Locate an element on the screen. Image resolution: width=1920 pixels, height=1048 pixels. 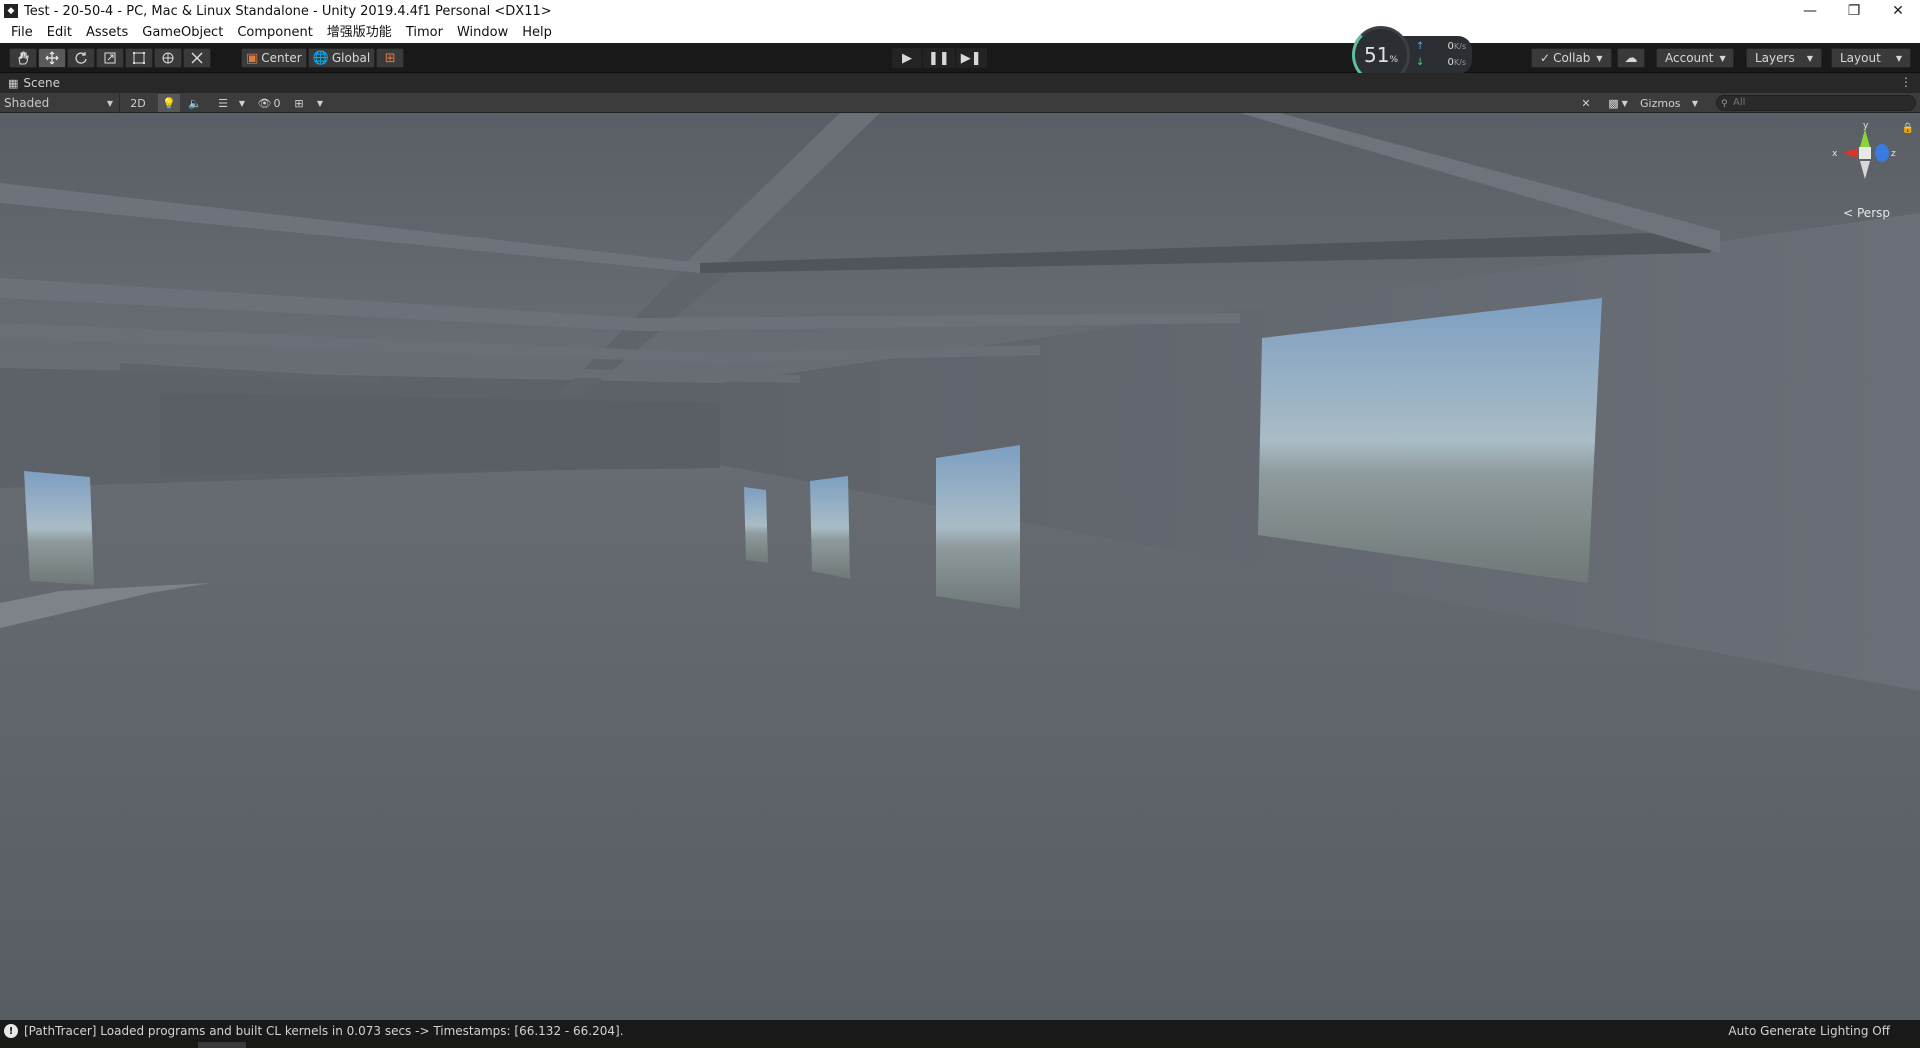
pause-button: ❚❚ is located at coordinates (939, 58).